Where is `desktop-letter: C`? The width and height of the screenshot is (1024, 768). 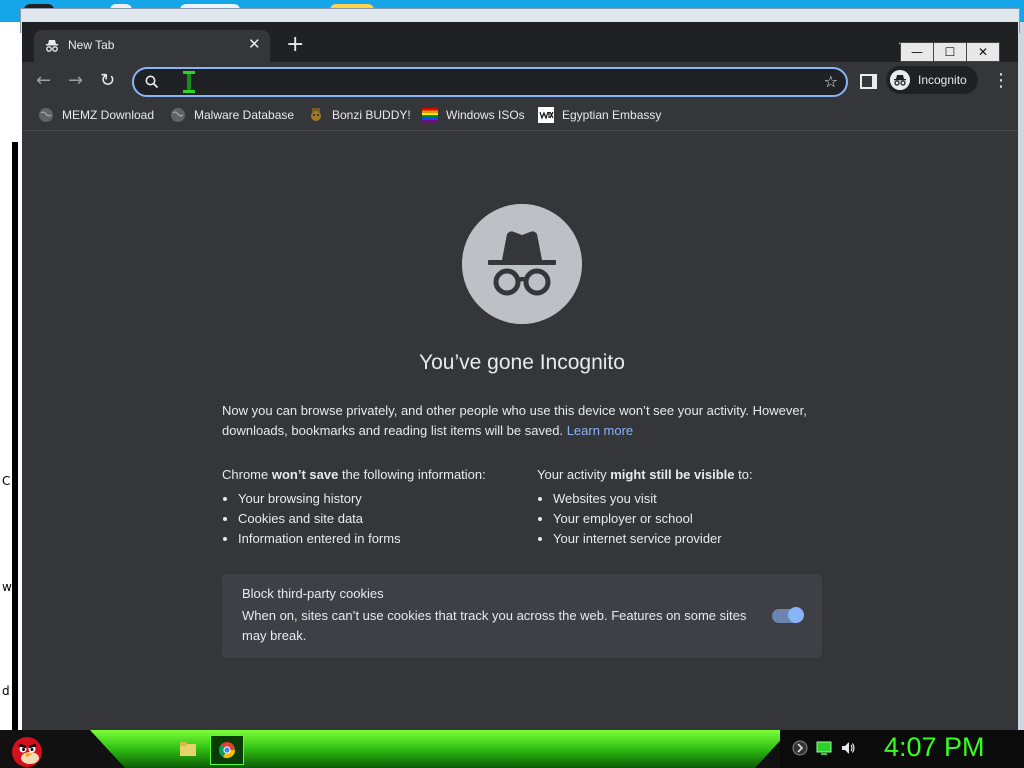
desktop-letter: C is located at coordinates (6, 481).